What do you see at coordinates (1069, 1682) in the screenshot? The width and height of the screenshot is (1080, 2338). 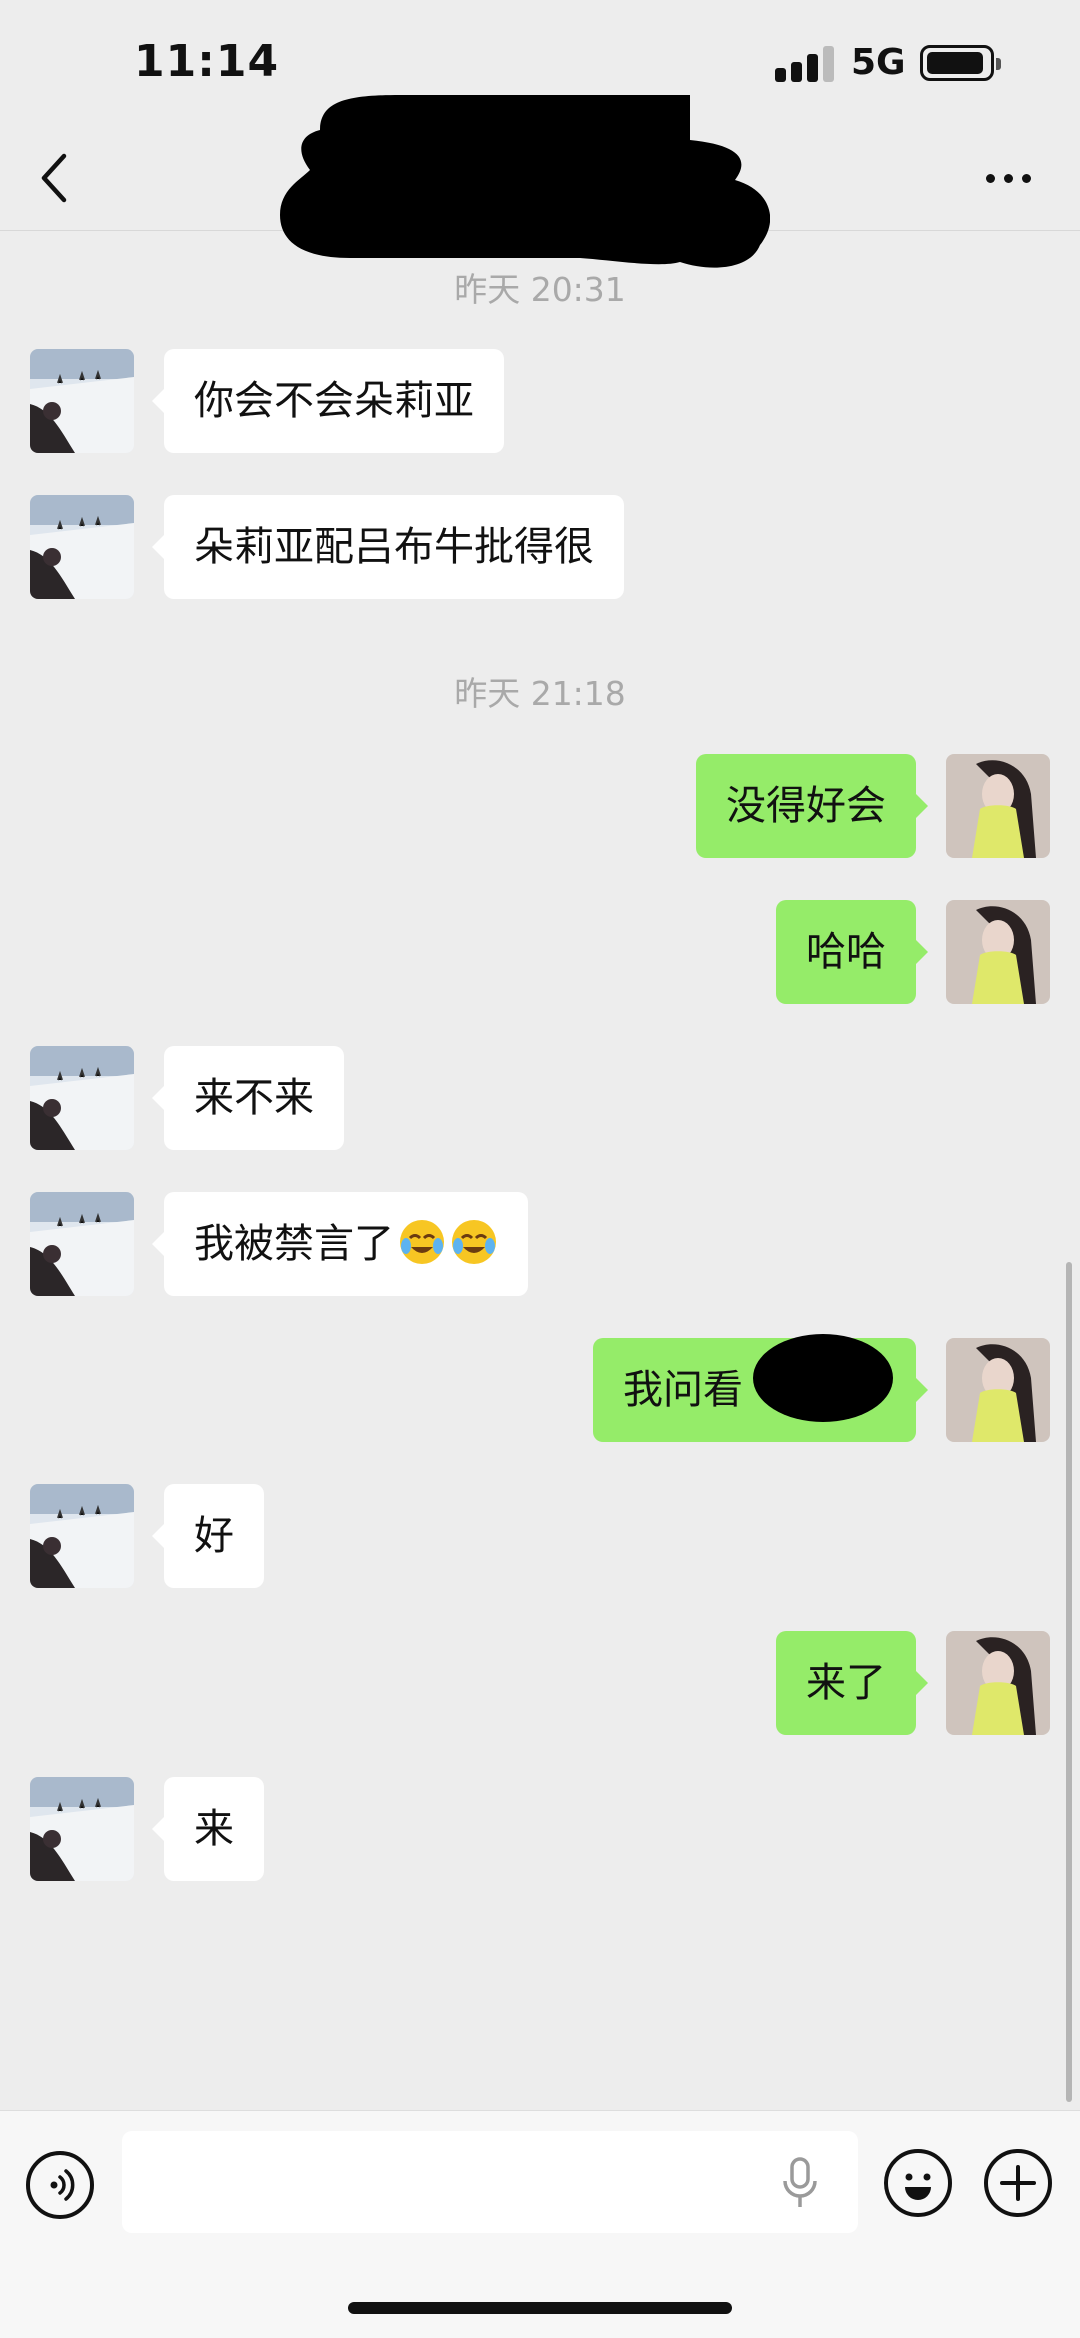 I see `chat-scrollbar` at bounding box center [1069, 1682].